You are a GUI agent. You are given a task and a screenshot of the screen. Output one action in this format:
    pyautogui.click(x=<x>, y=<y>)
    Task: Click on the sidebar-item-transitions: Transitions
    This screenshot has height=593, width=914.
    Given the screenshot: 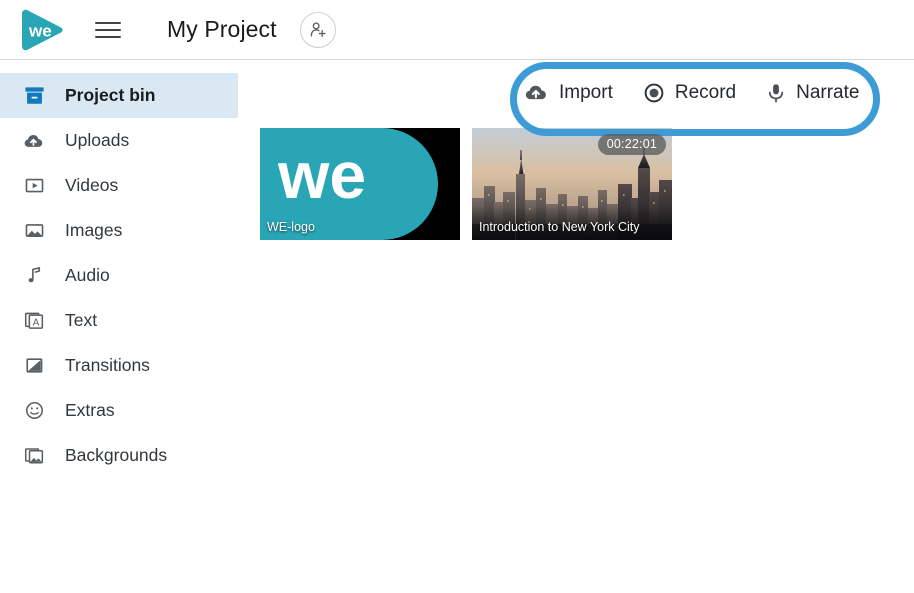 What is the action you would take?
    pyautogui.click(x=119, y=365)
    